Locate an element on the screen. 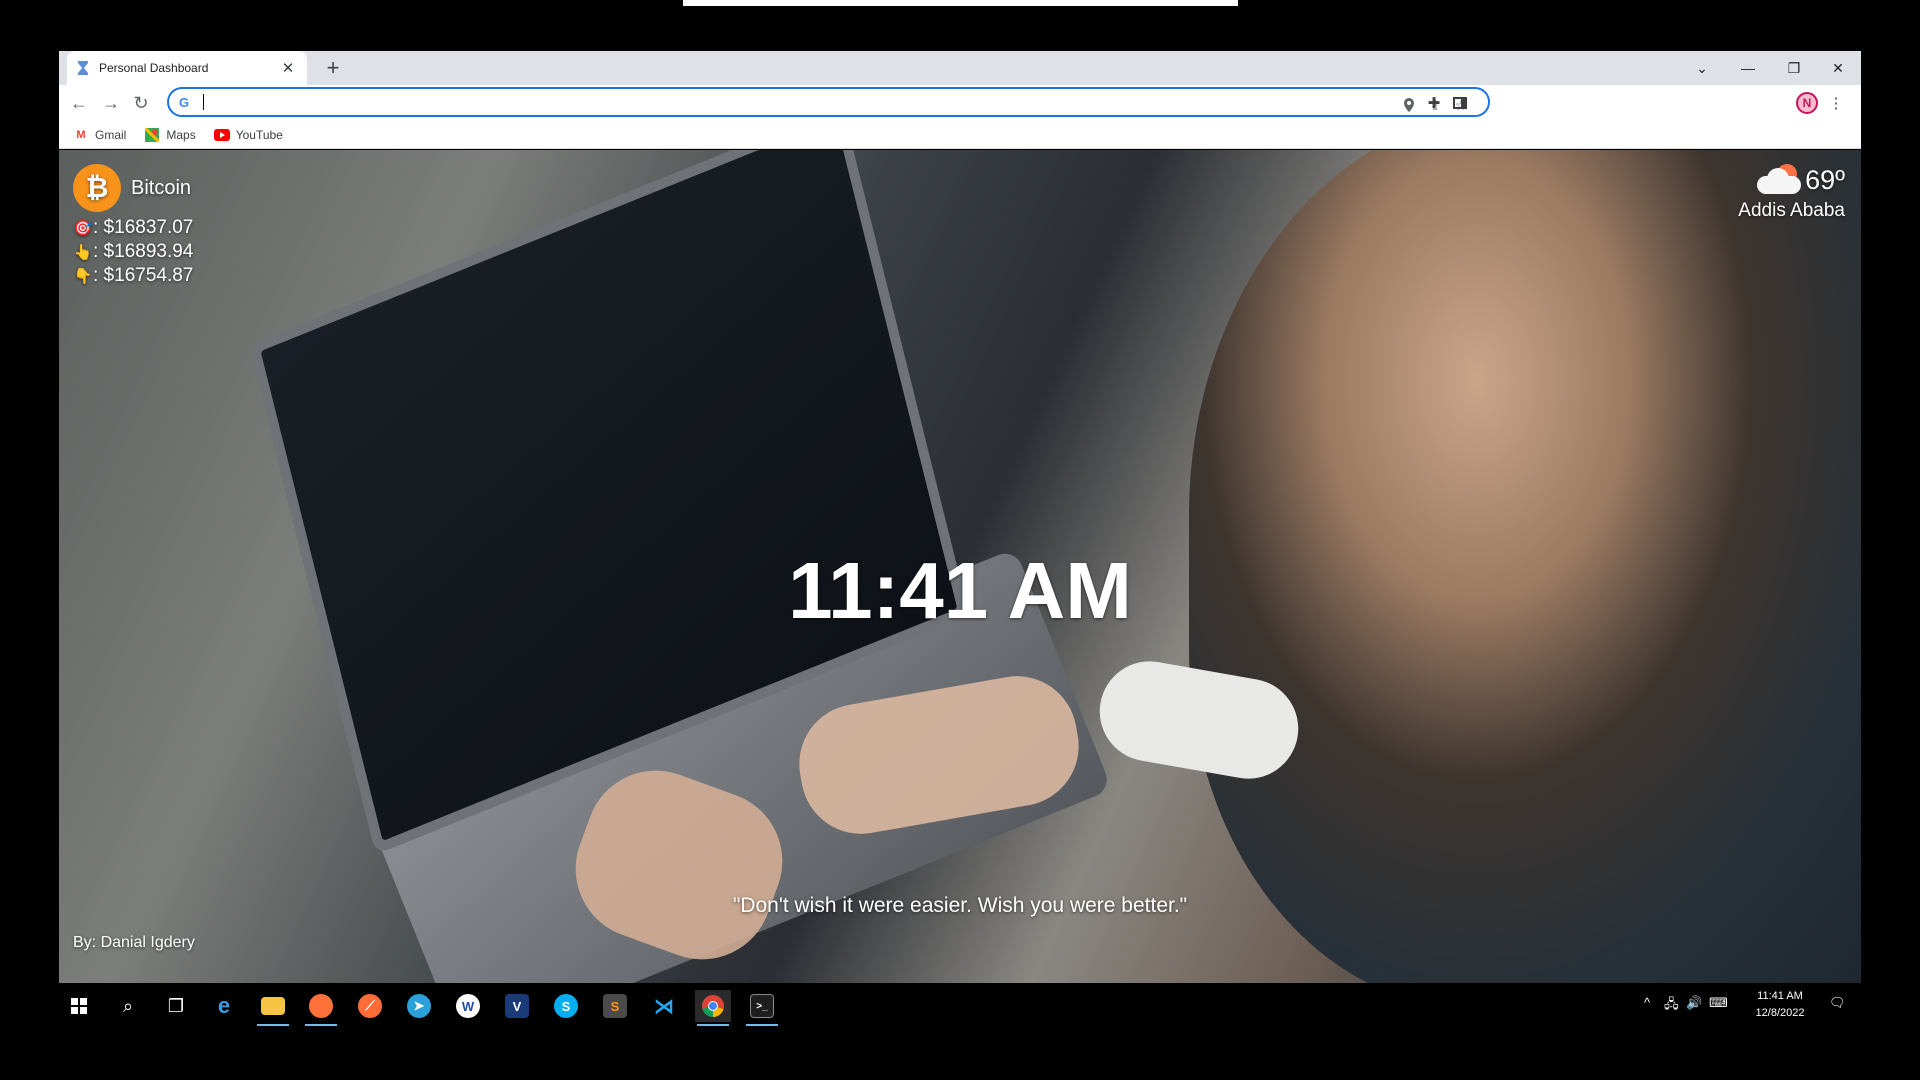 The image size is (1920, 1080). bookmark-label: Gmail is located at coordinates (111, 134).